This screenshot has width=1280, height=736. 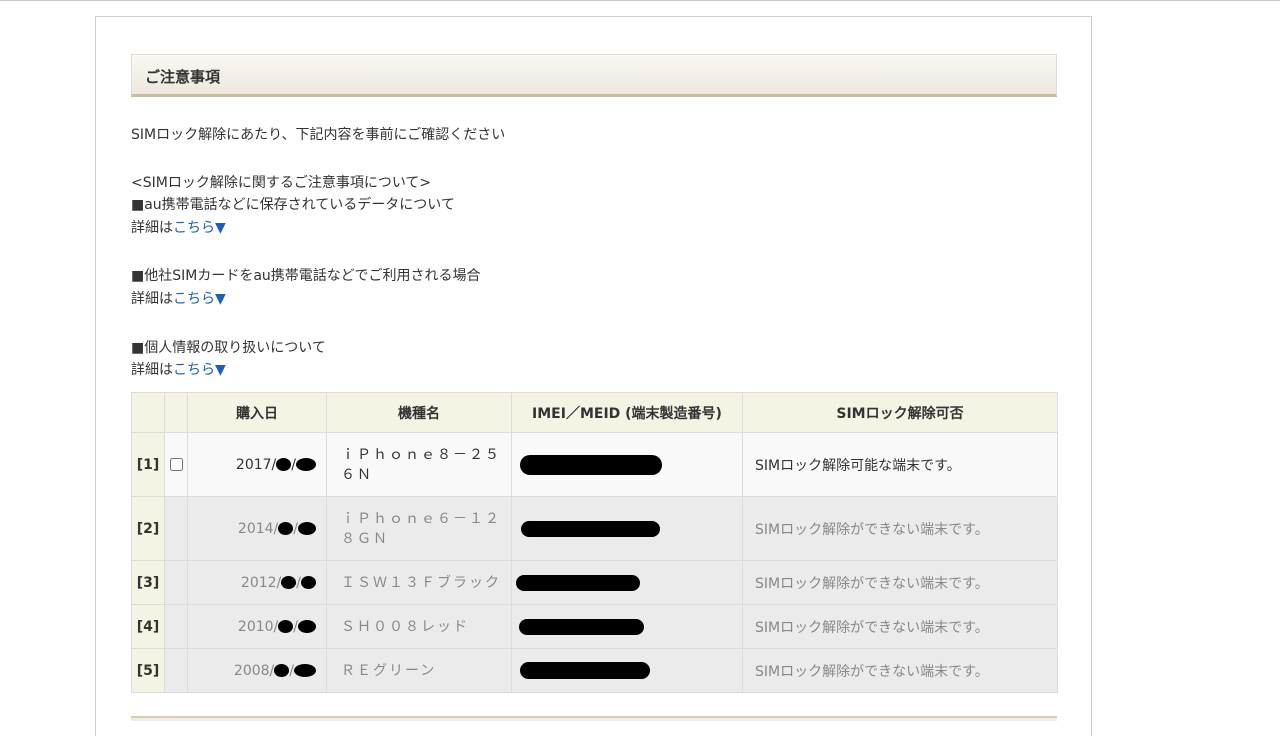 I want to click on unlock-status: SIMロック解除可能な端末です。, so click(x=900, y=464).